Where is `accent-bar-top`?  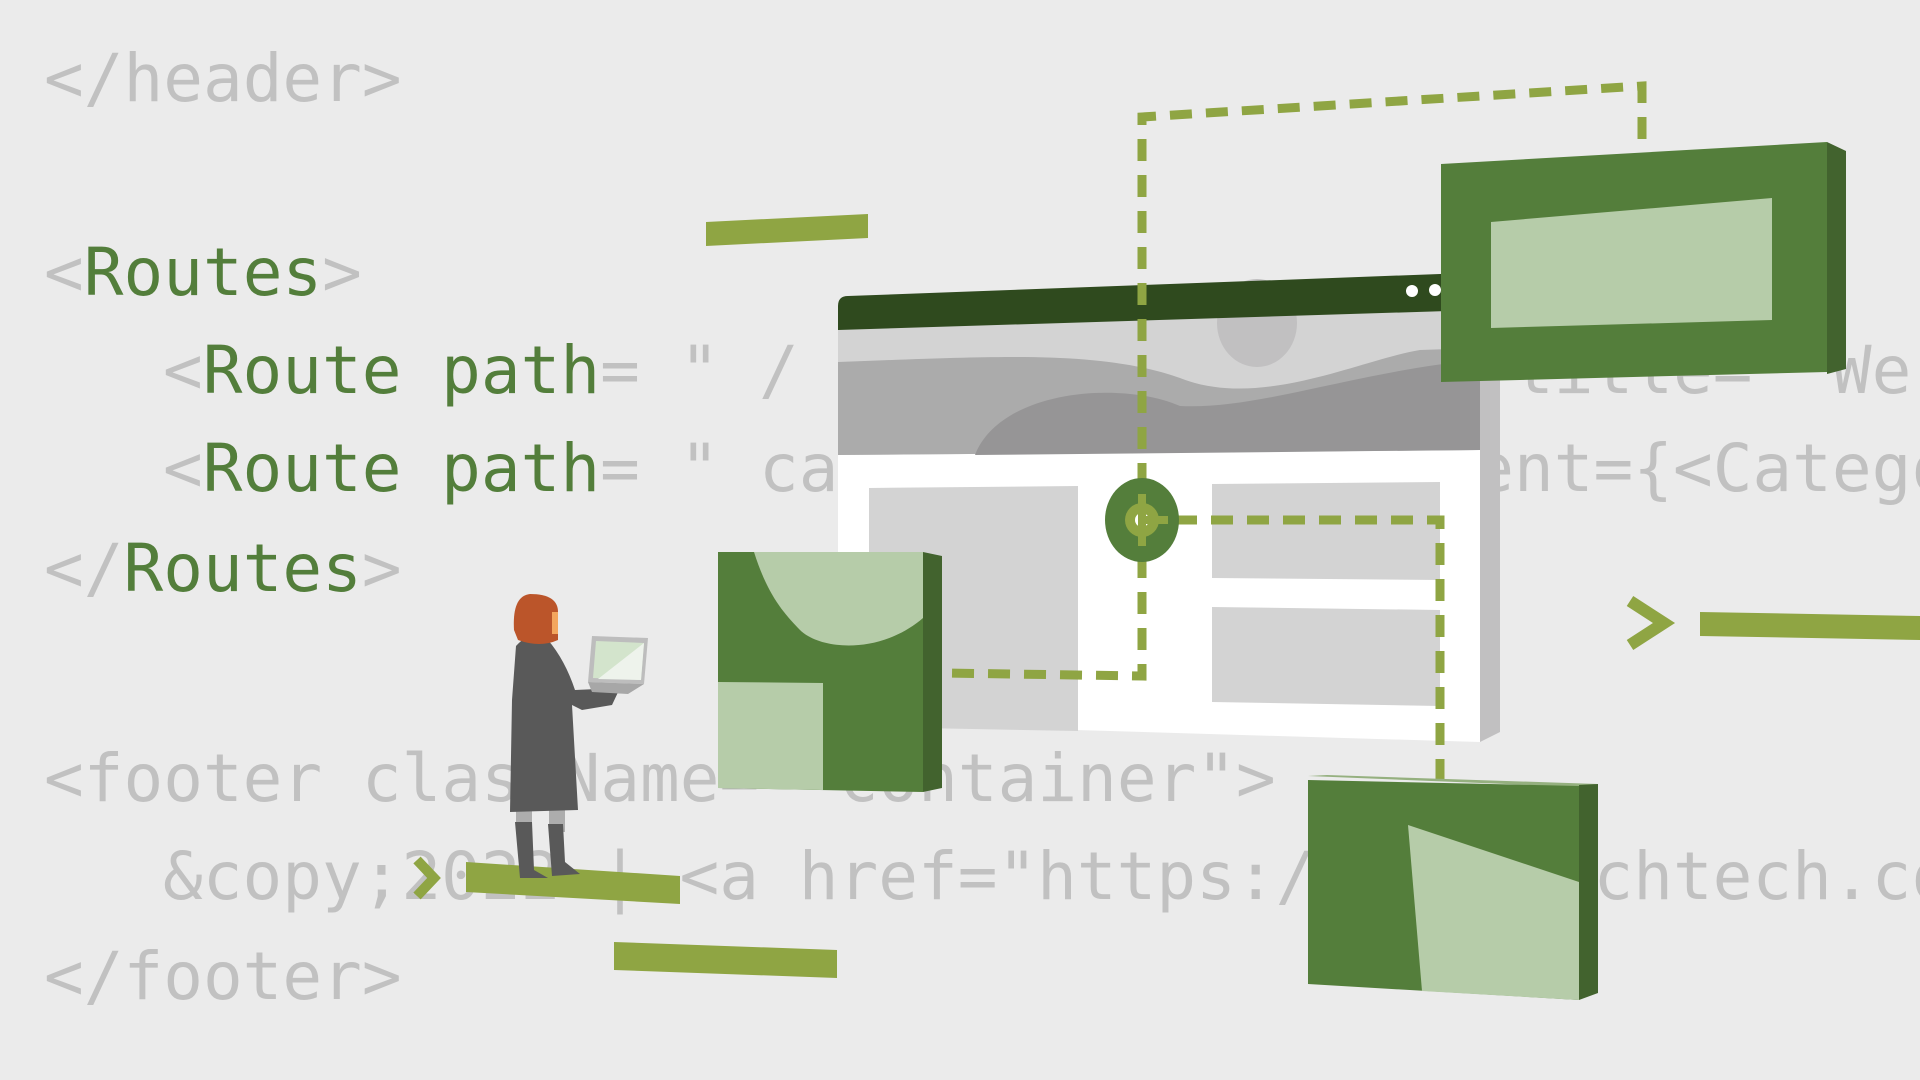 accent-bar-top is located at coordinates (787, 230).